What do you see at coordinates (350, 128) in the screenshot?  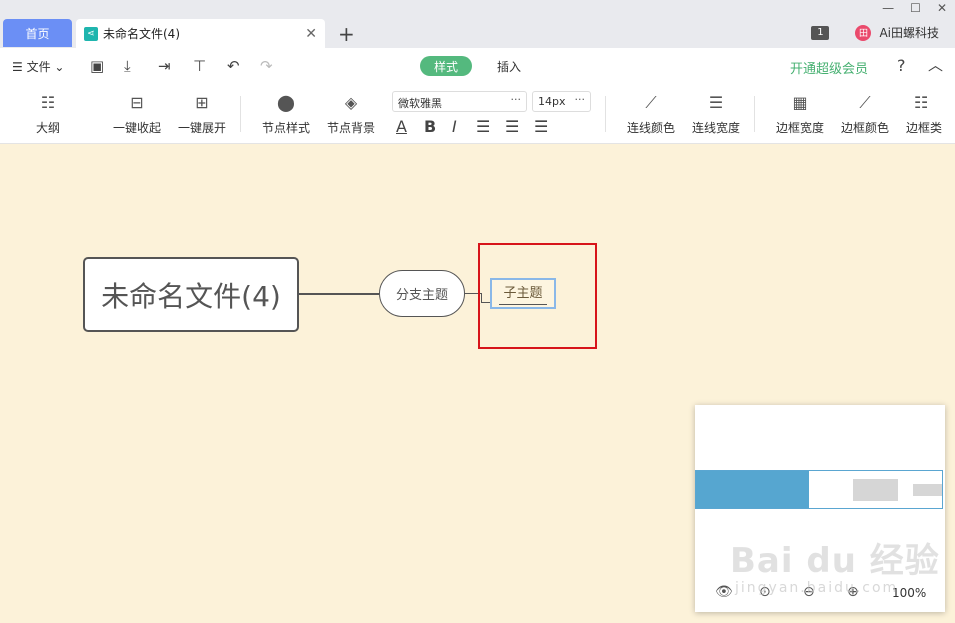 I see `node-background-label: 节点背景` at bounding box center [350, 128].